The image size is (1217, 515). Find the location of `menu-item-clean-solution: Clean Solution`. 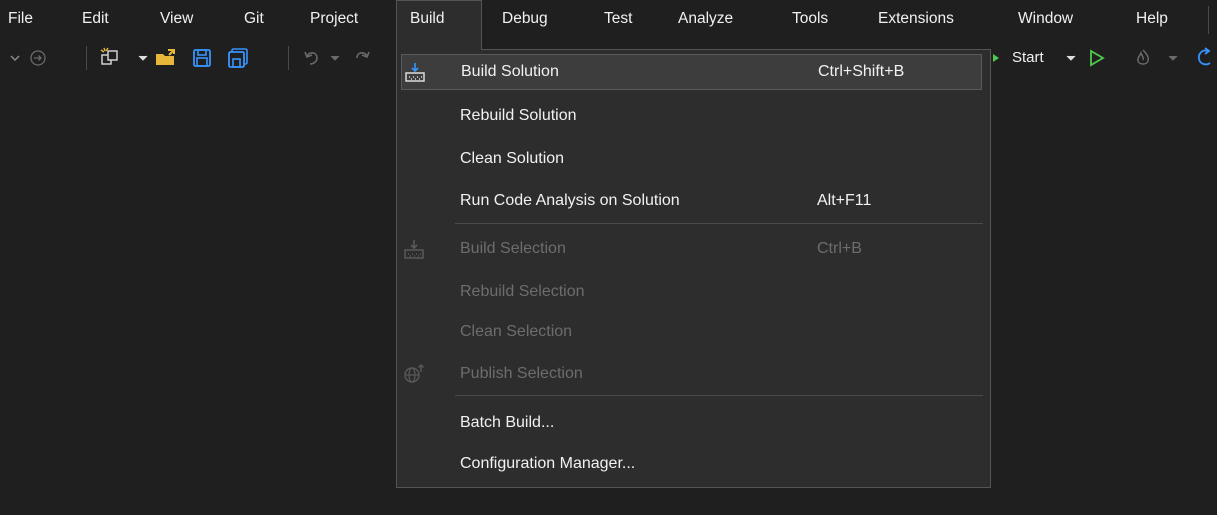

menu-item-clean-solution: Clean Solution is located at coordinates (693, 159).